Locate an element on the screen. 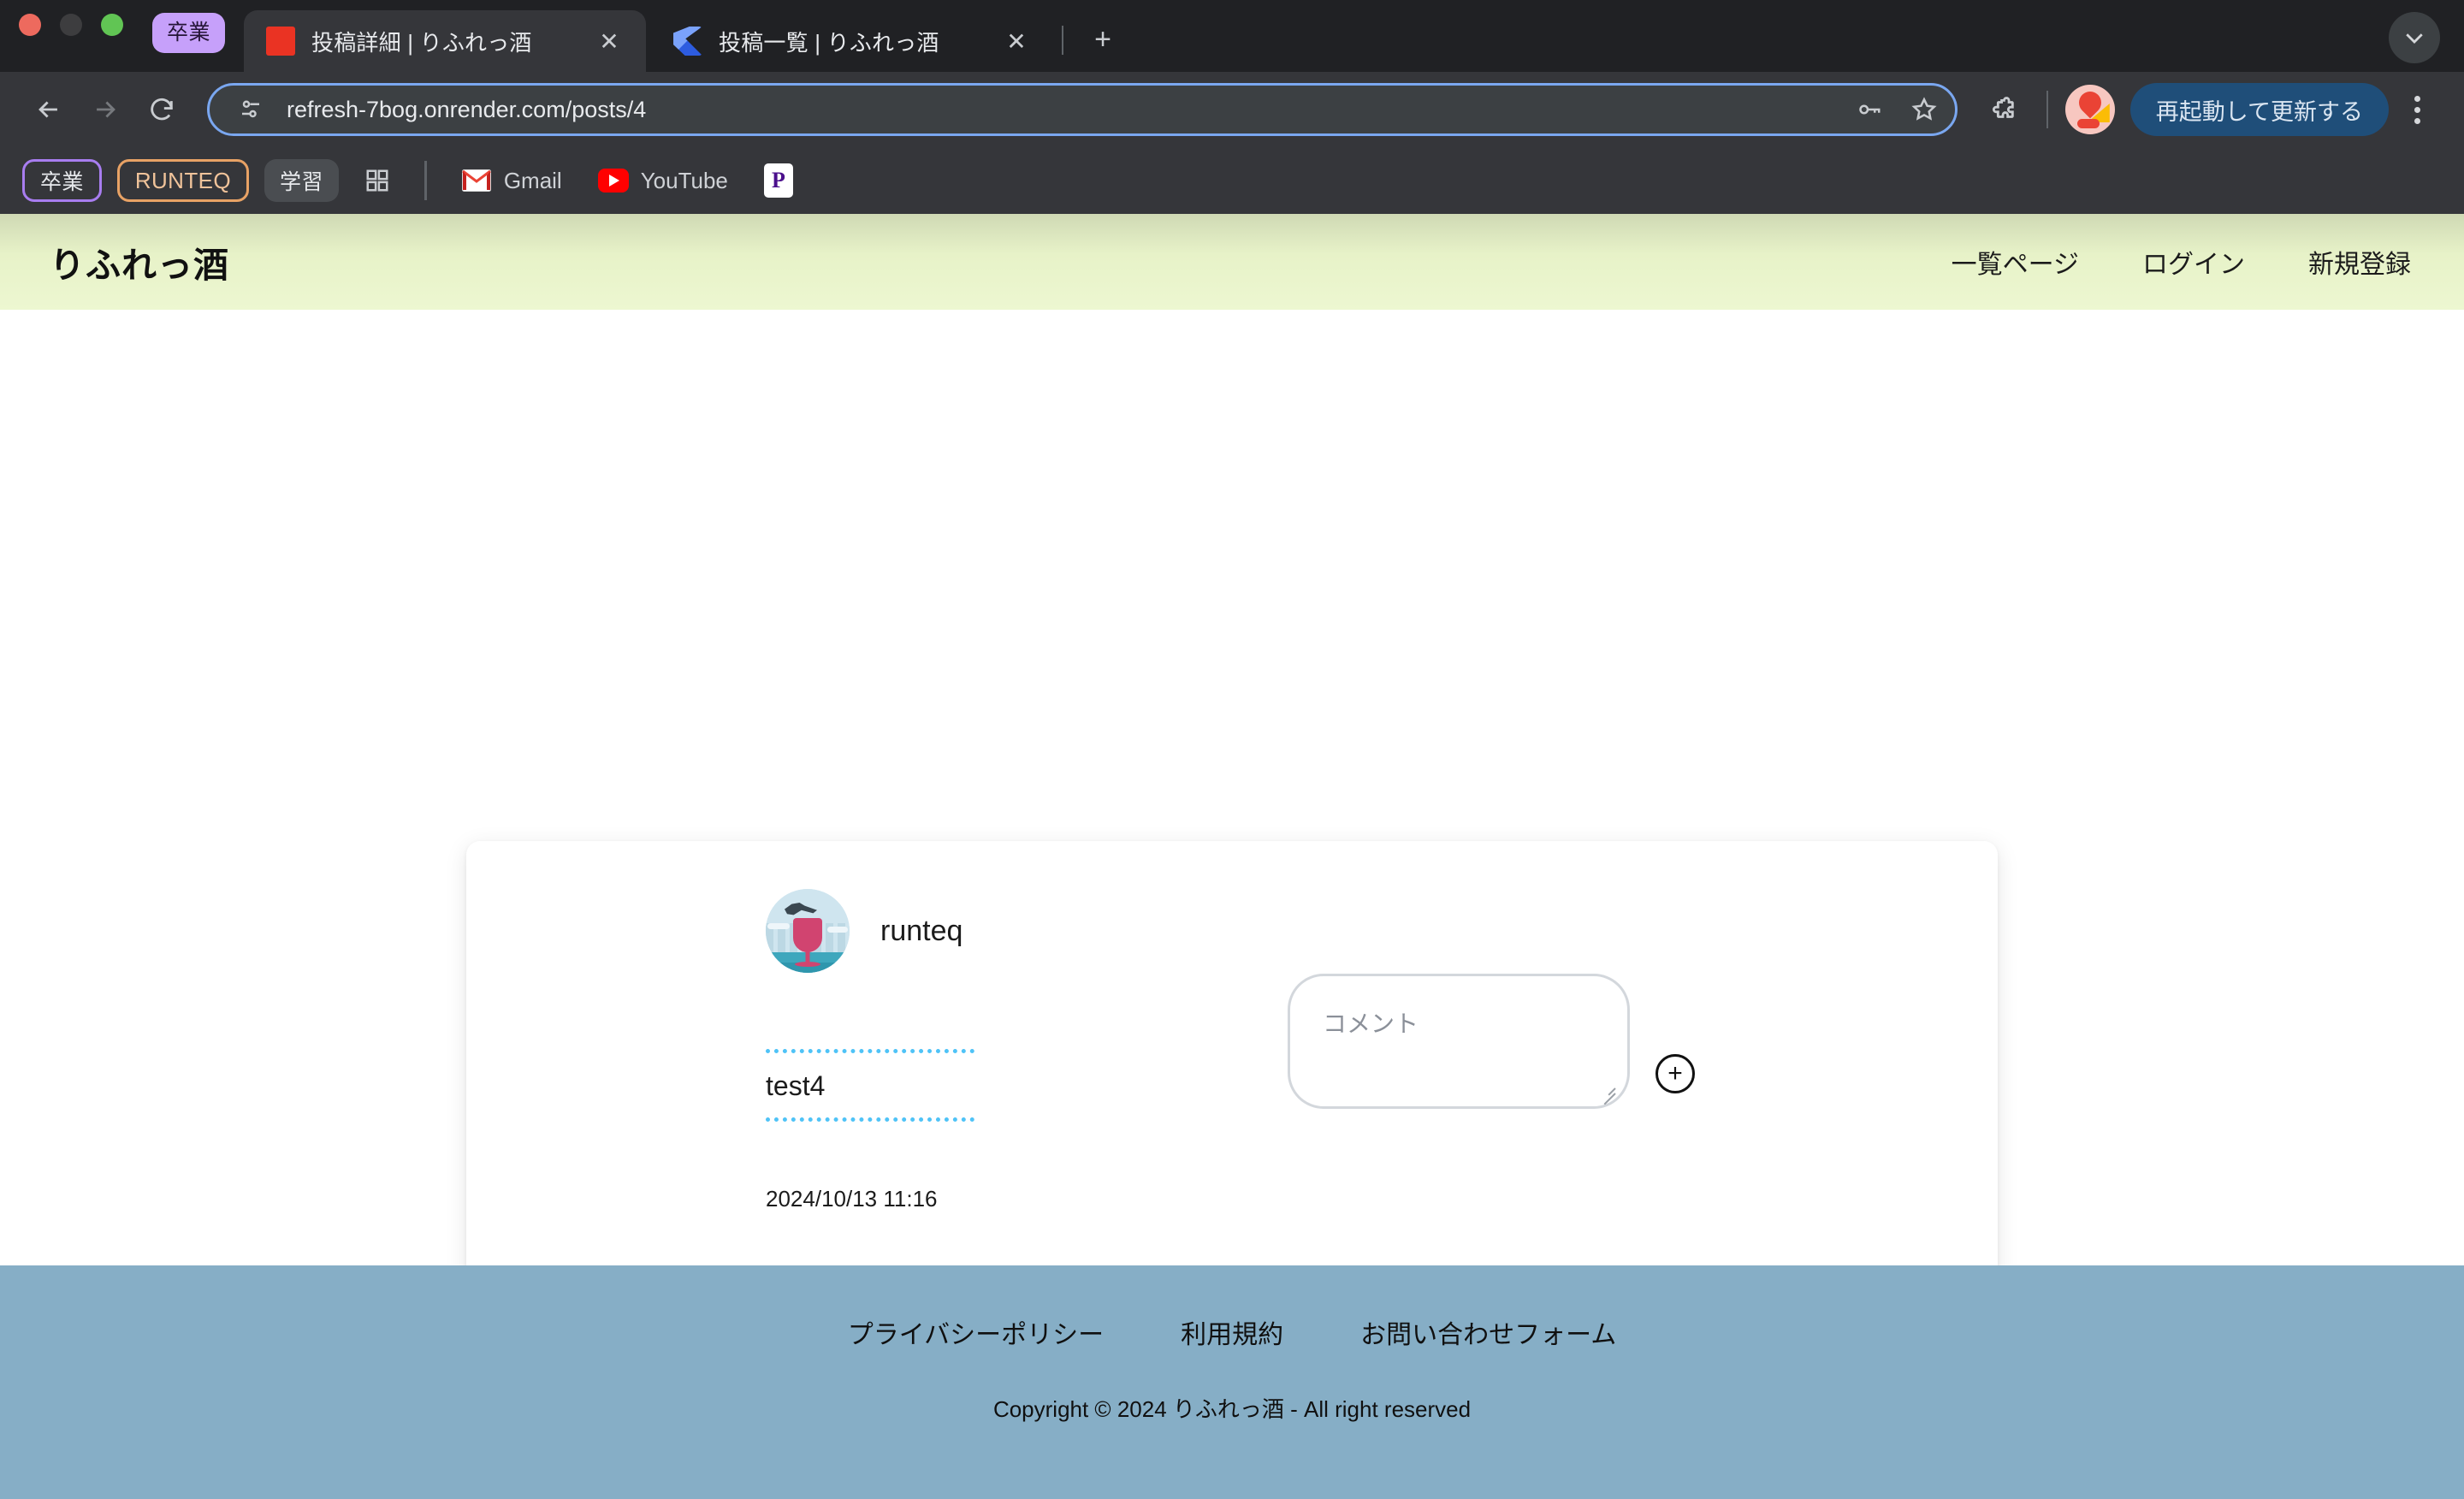 The image size is (2464, 1499). bookmark-p-app: P is located at coordinates (778, 180).